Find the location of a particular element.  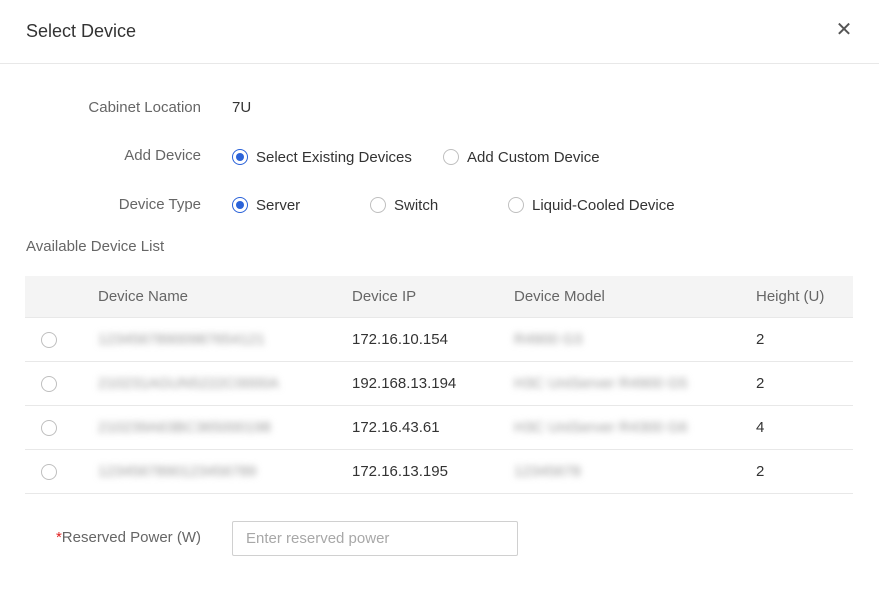

radio-add-custom-device: Add Custom Device is located at coordinates (521, 157).